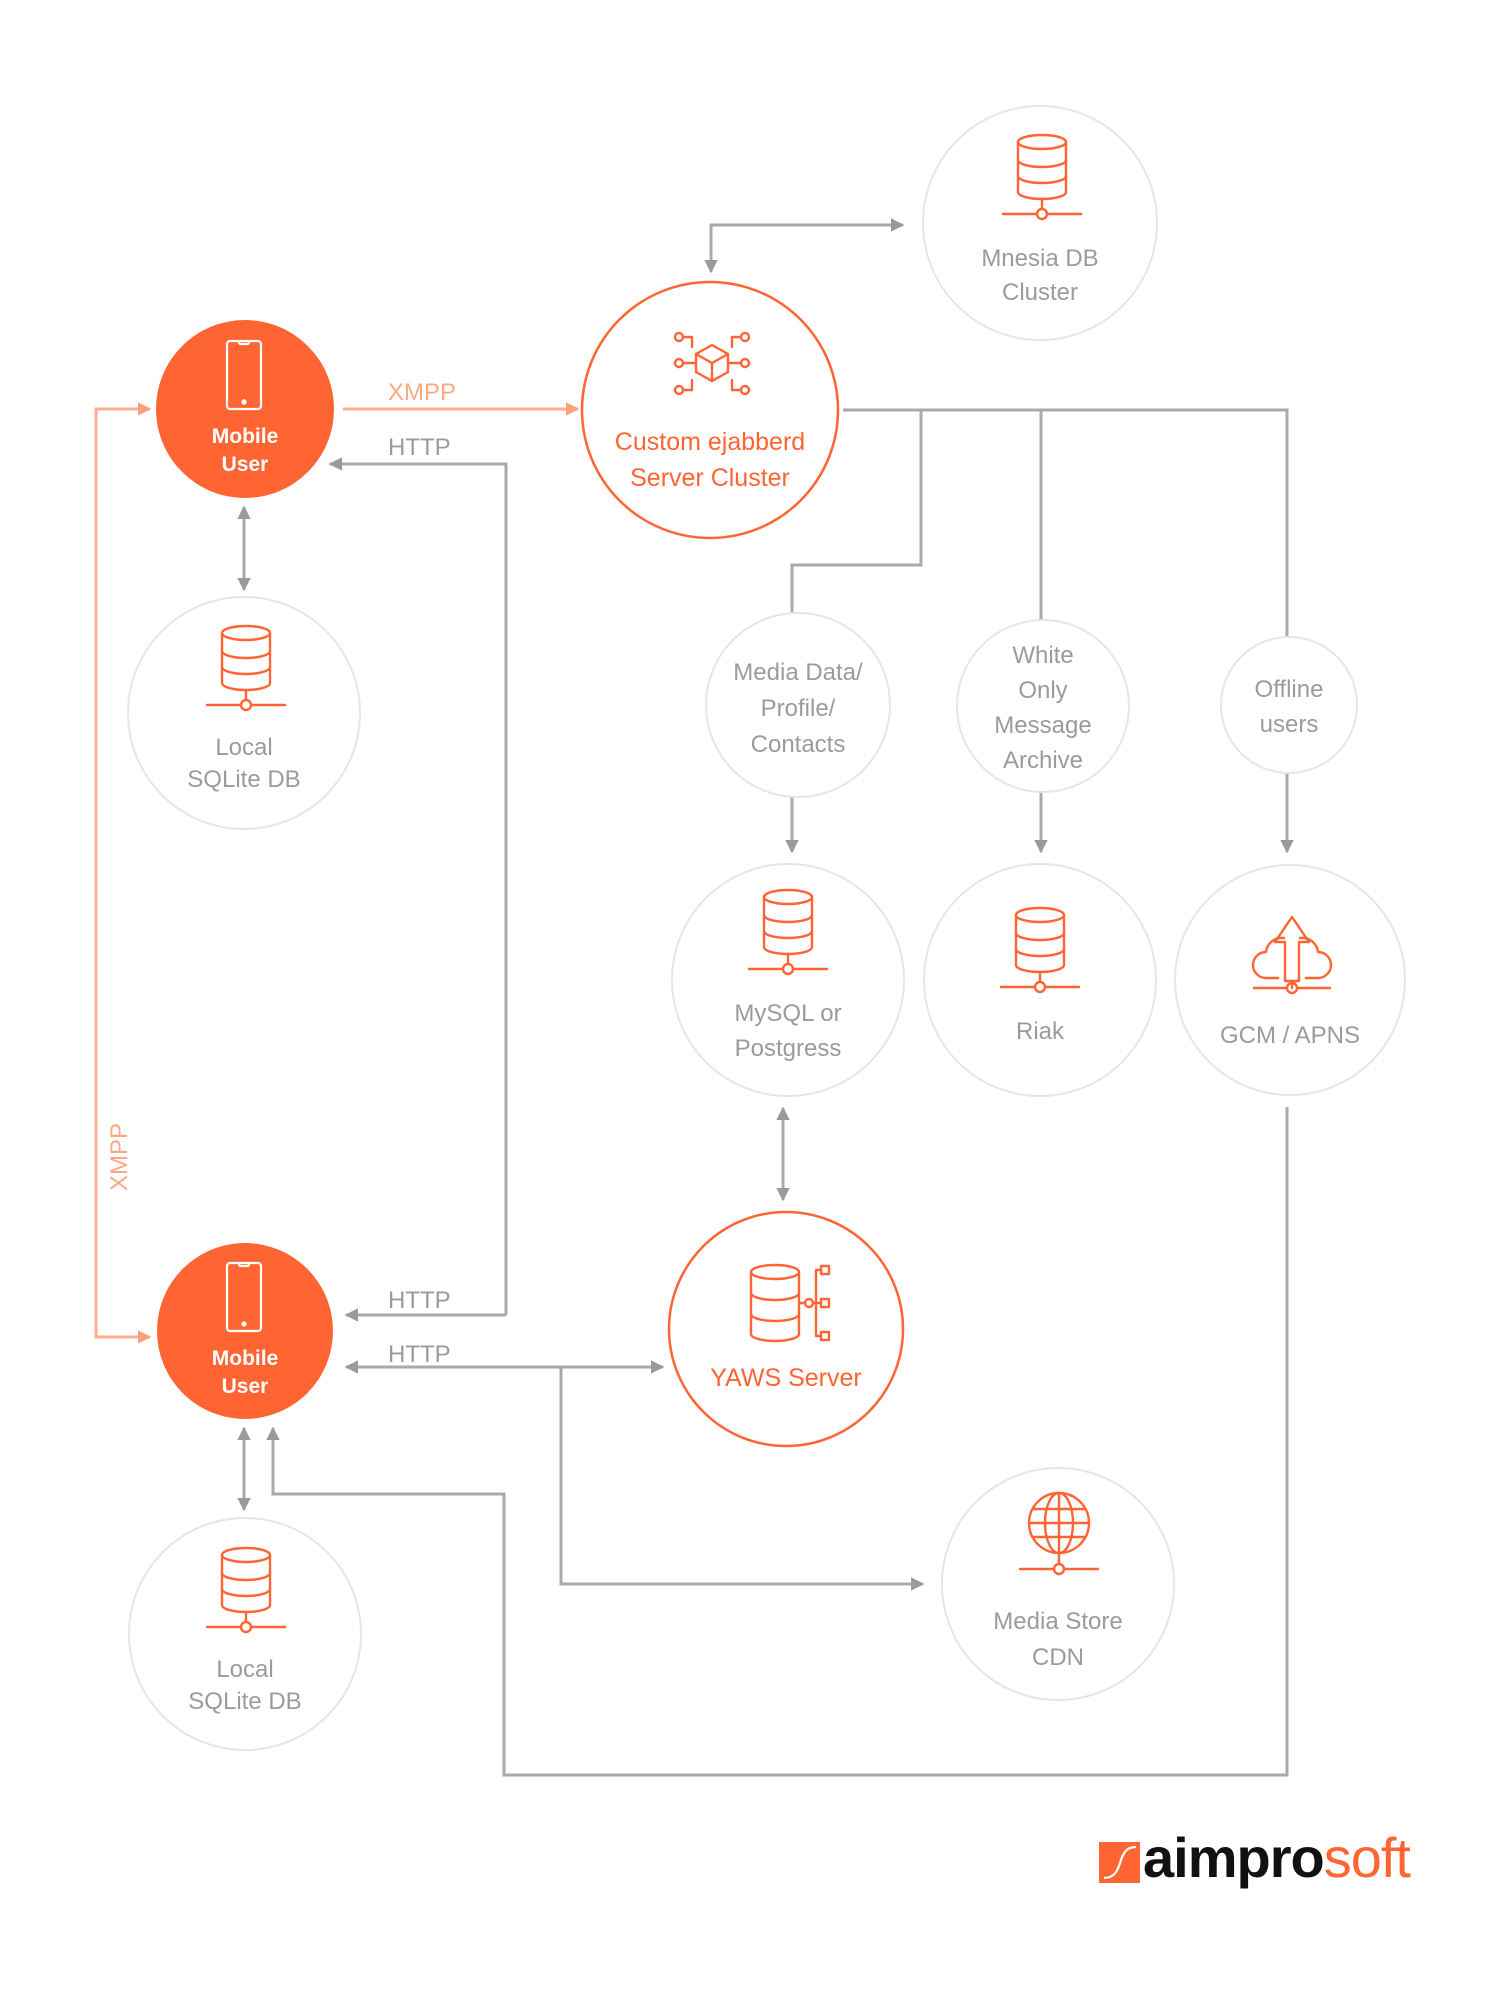 This screenshot has height=1993, width=1500. What do you see at coordinates (1058, 1584) in the screenshot?
I see `node-media-store-cdn: Media Store CDN` at bounding box center [1058, 1584].